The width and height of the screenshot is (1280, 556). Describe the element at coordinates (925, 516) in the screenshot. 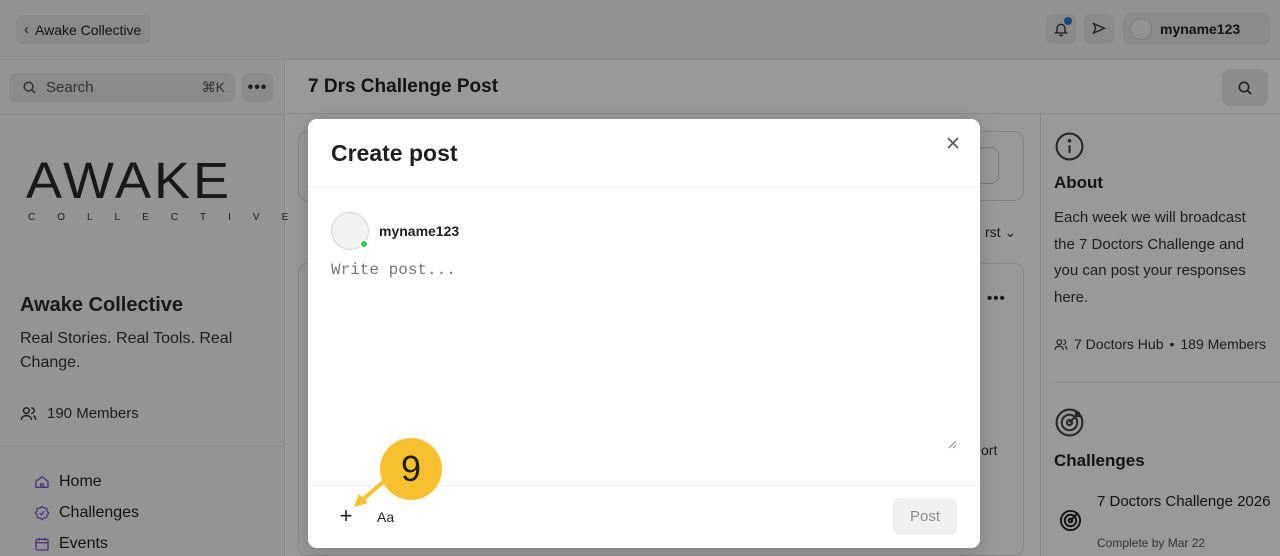

I see `post-button: Post` at that location.